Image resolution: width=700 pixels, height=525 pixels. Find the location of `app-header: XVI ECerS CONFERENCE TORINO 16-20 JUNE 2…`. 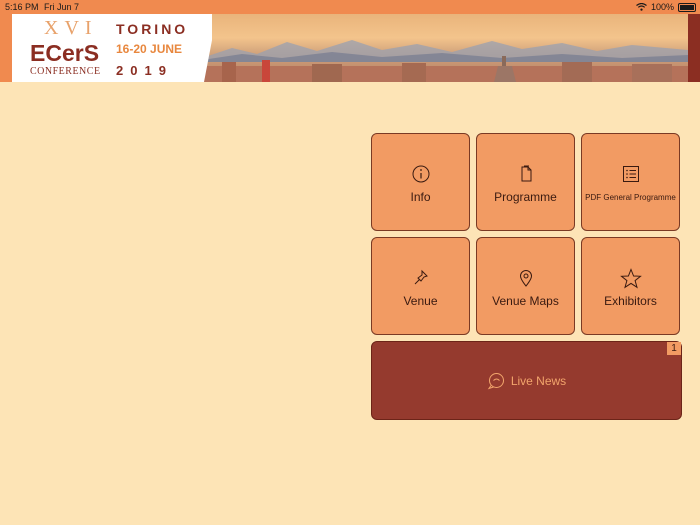

app-header: XVI ECerS CONFERENCE TORINO 16-20 JUNE 2… is located at coordinates (350, 48).